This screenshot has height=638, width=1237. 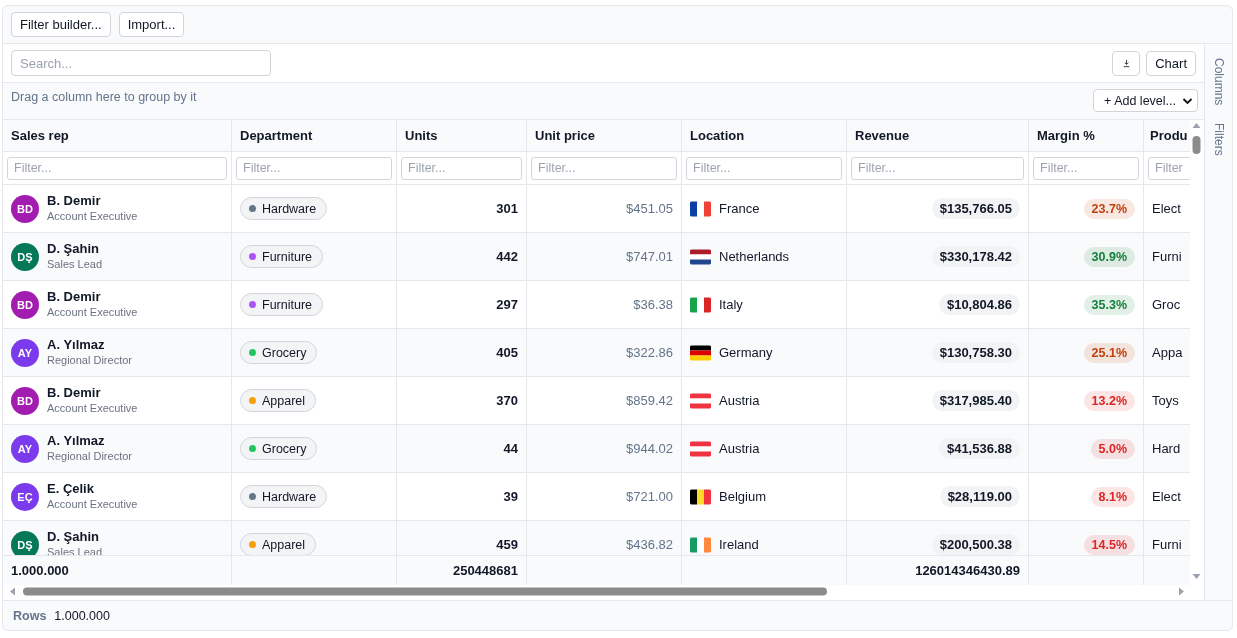 I want to click on column-header: Unit price, so click(x=604, y=135).